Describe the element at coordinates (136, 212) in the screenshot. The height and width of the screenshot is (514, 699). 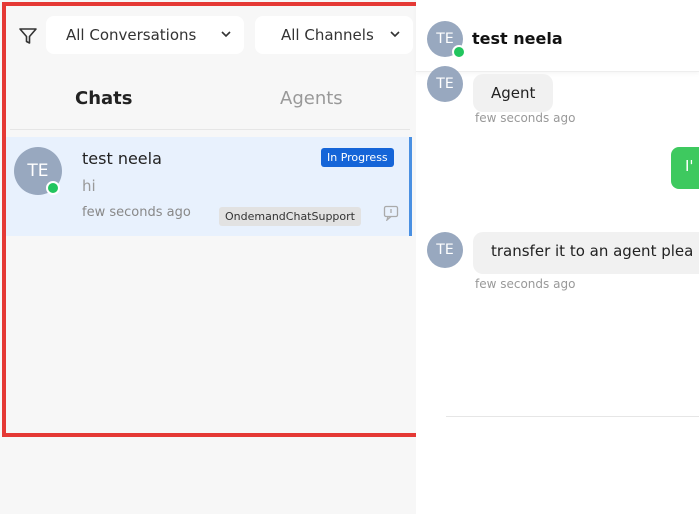
I see `chat-timestamp: few seconds ago` at that location.